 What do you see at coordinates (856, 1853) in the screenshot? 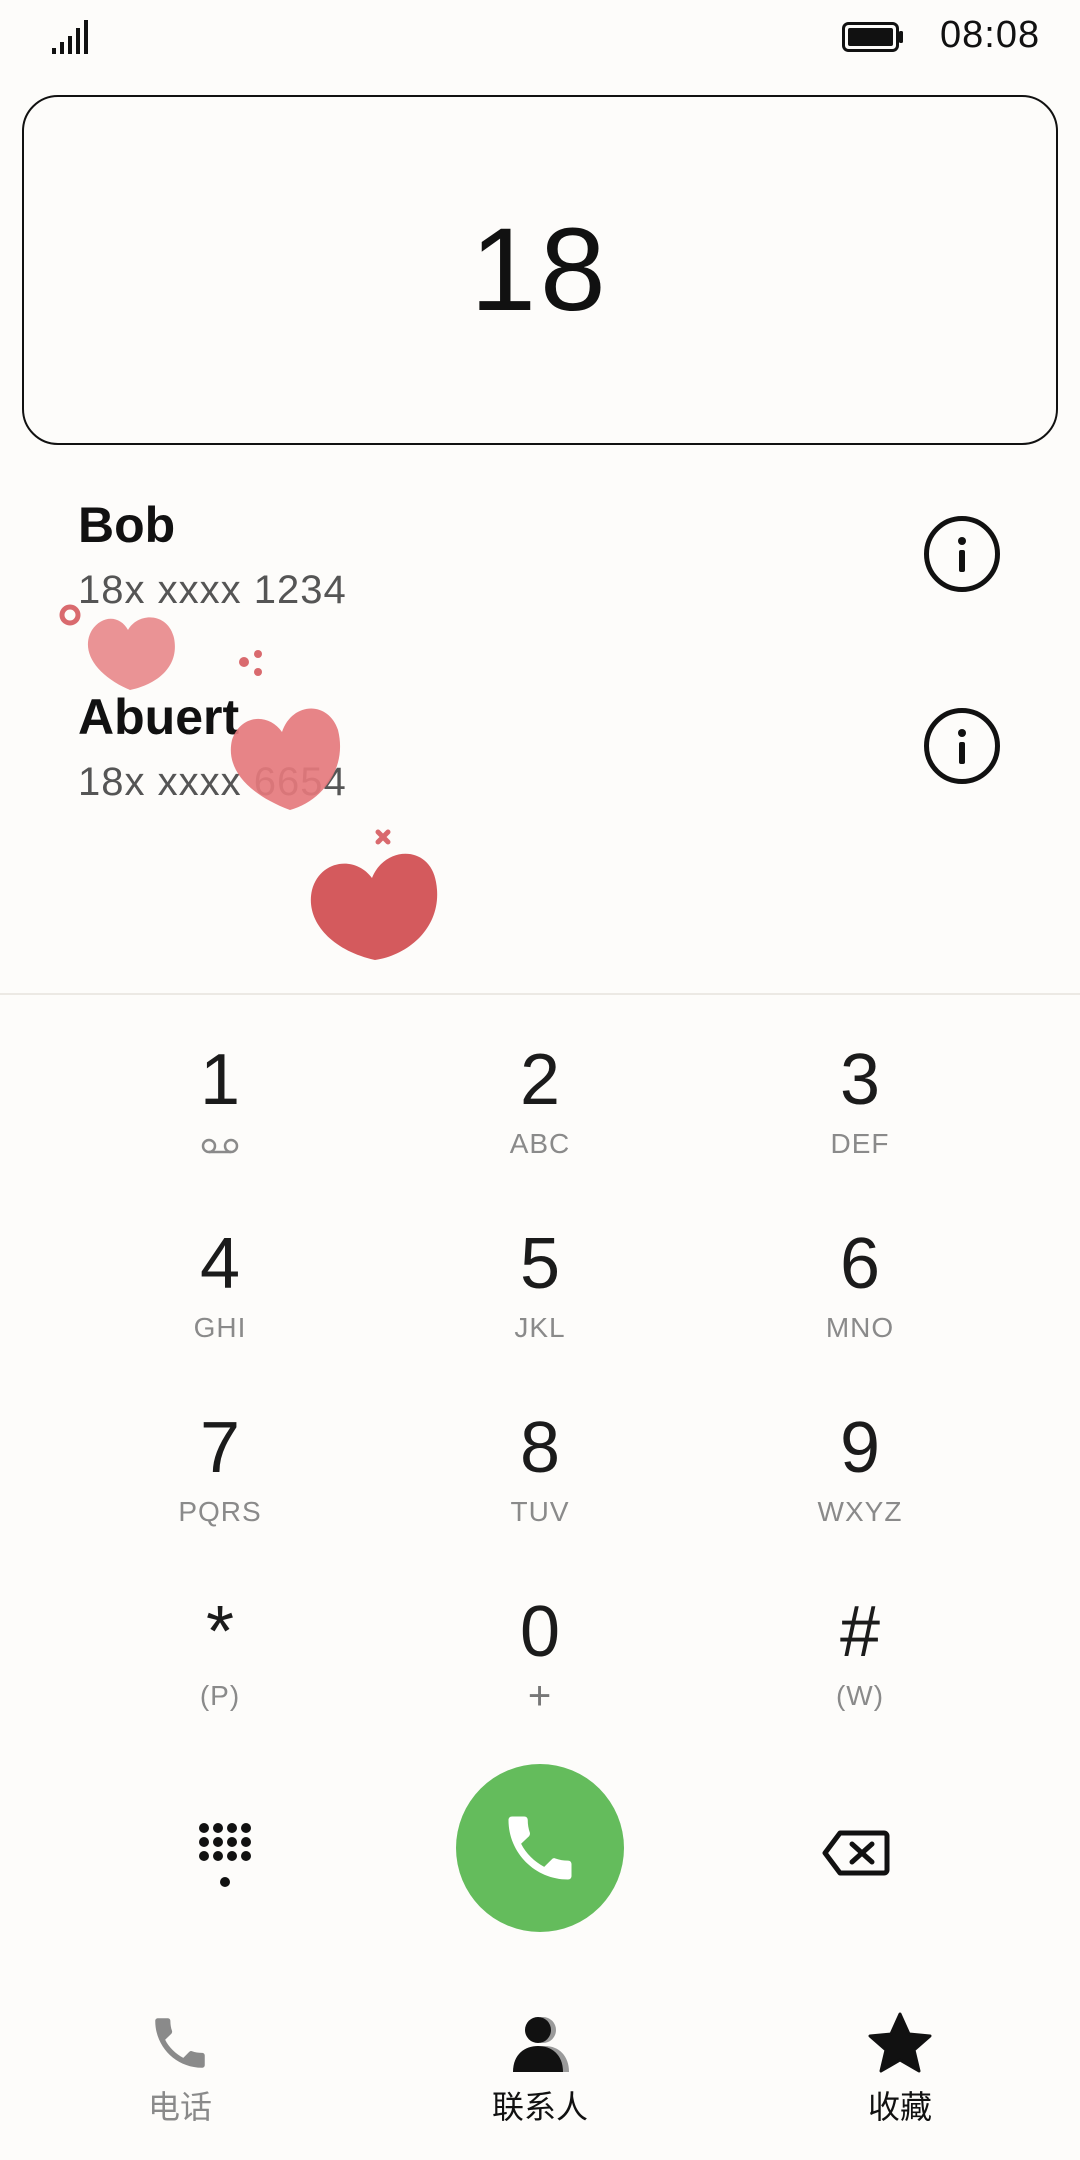
I see `backspace-icon` at bounding box center [856, 1853].